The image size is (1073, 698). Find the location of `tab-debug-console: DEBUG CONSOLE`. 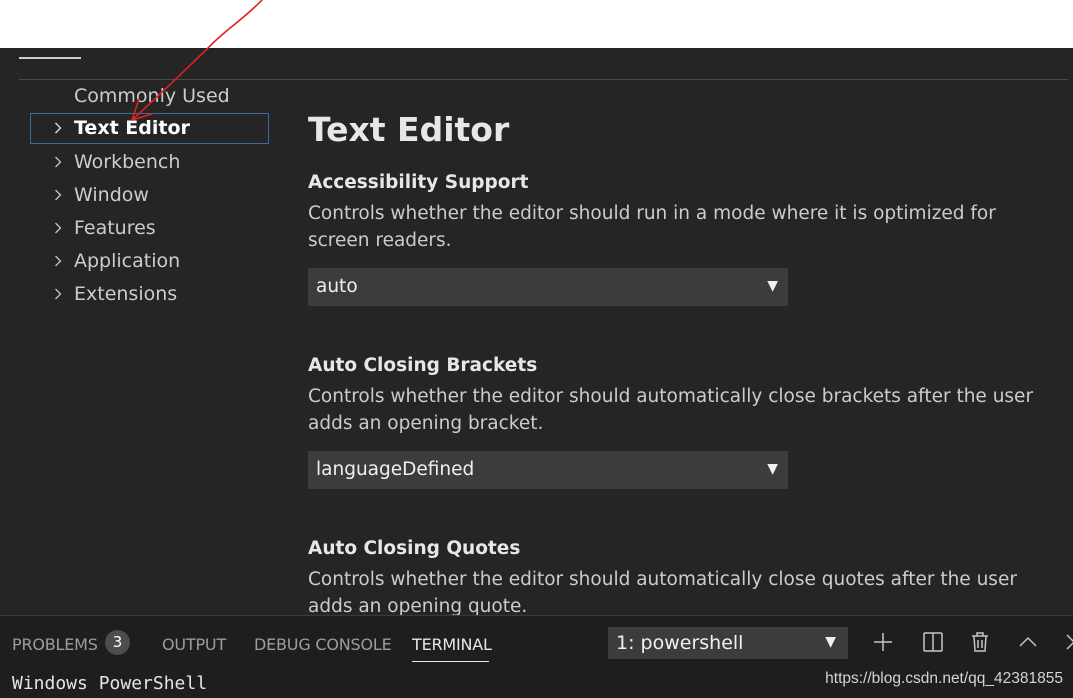

tab-debug-console: DEBUG CONSOLE is located at coordinates (323, 645).